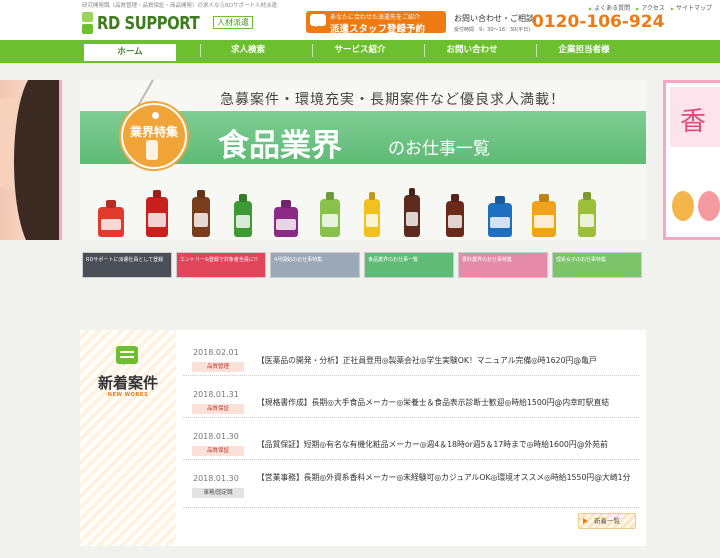 Image resolution: width=720 pixels, height=558 pixels. Describe the element at coordinates (584, 50) in the screenshot. I see `nav-corporate: 企業担当者様` at that location.